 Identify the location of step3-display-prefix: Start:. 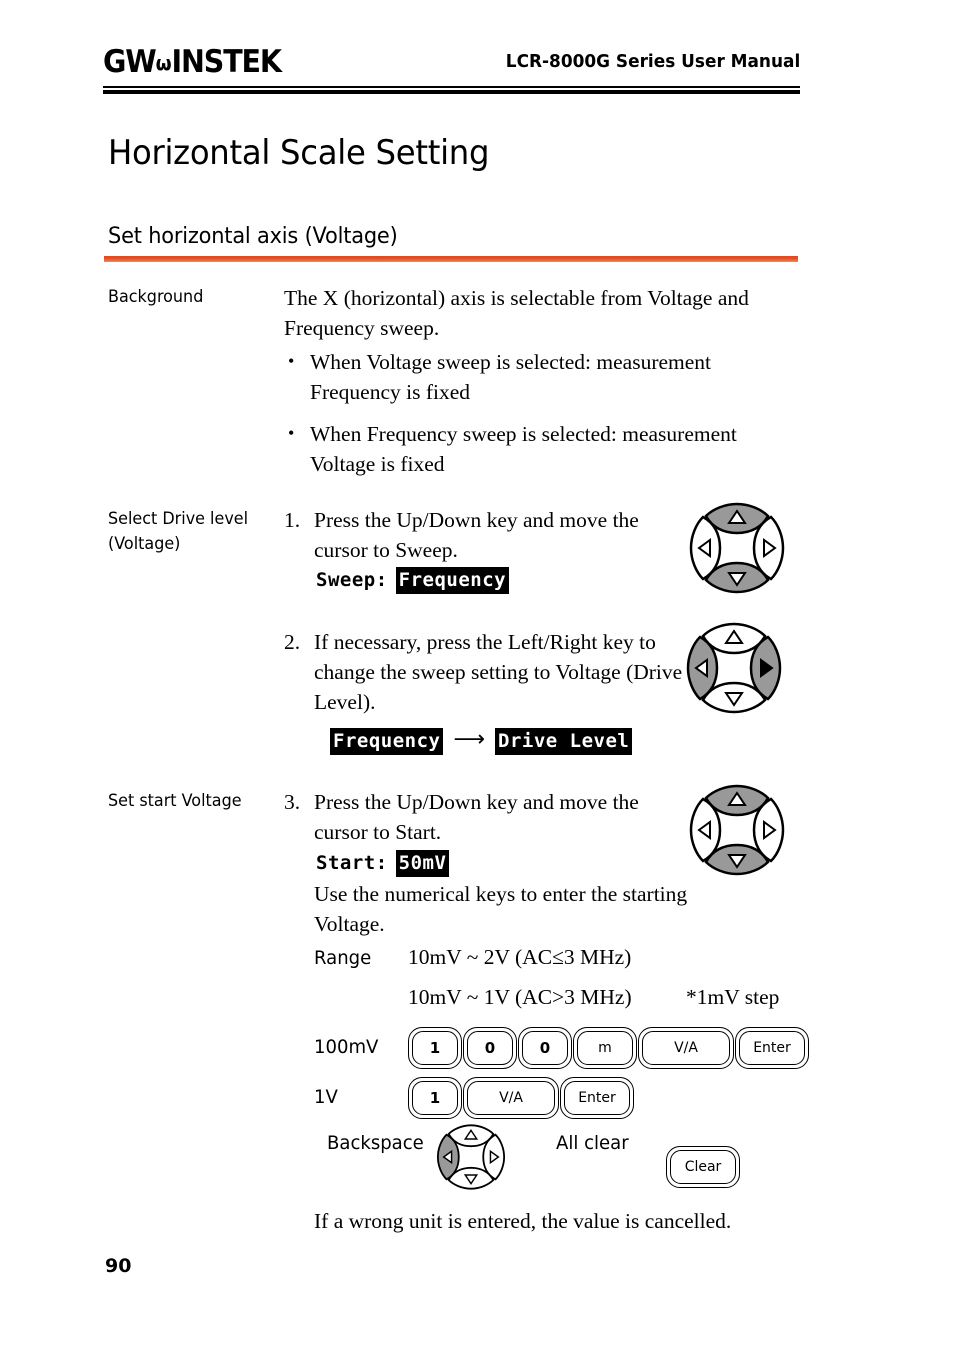
(352, 863).